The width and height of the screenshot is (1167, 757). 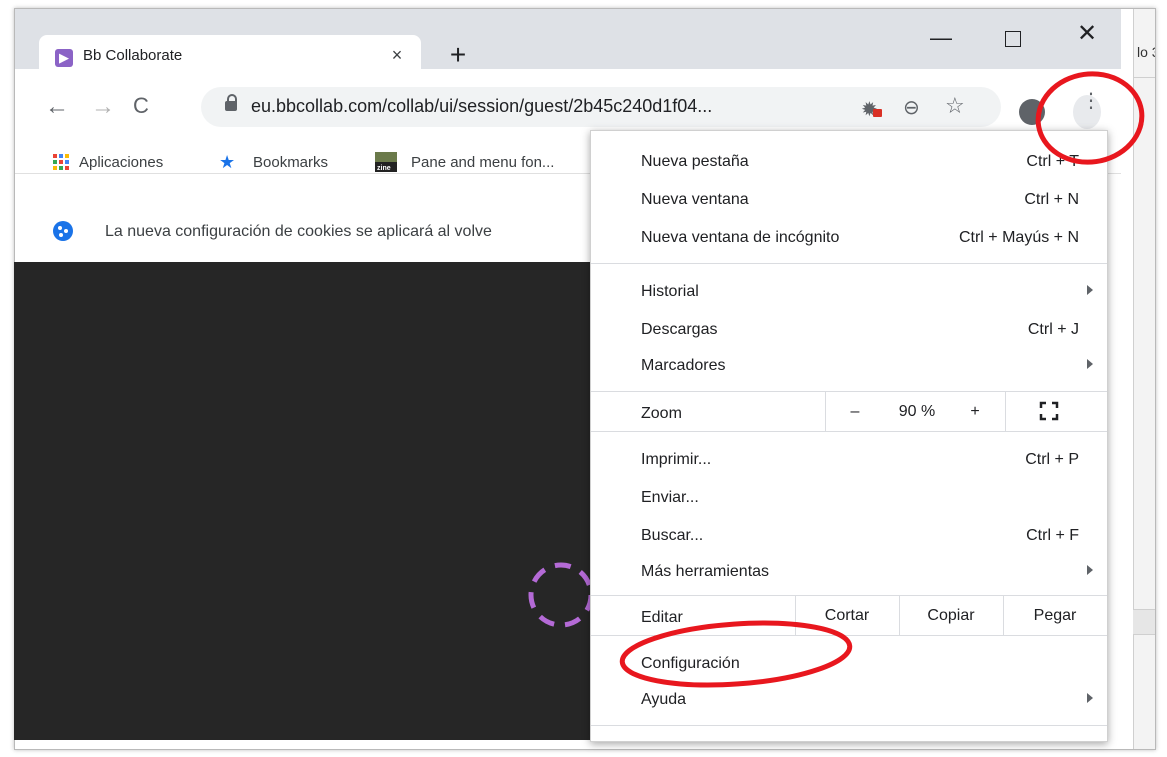 I want to click on blocked-badge-icon, so click(x=877, y=113).